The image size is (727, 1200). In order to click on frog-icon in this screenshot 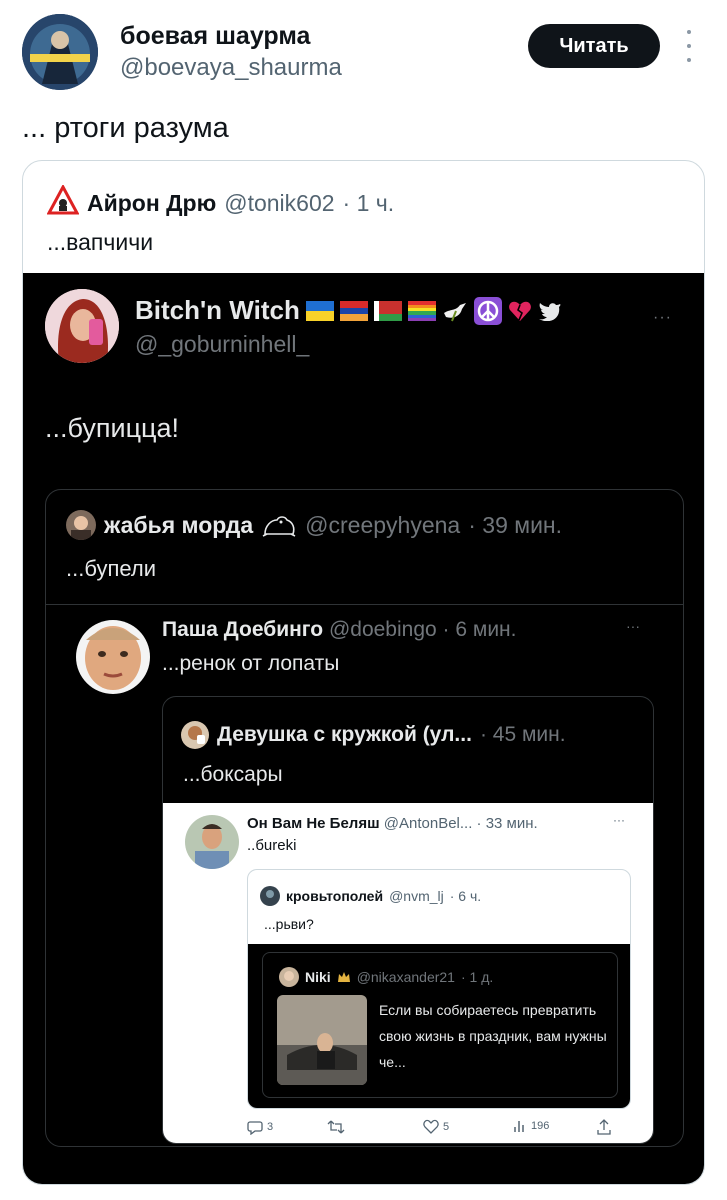, I will do `click(279, 526)`.